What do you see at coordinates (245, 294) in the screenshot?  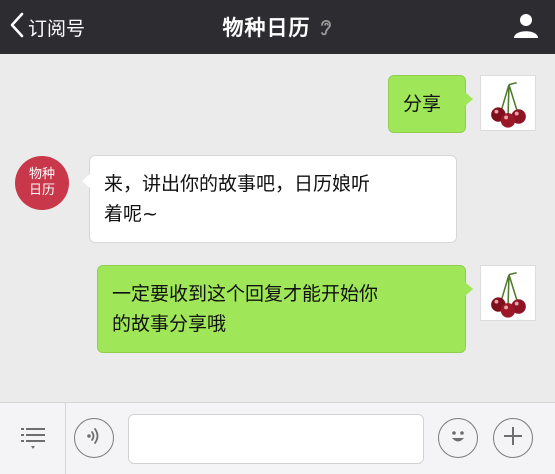 I see `message-line: 一定要收到这个回复才能开始你` at bounding box center [245, 294].